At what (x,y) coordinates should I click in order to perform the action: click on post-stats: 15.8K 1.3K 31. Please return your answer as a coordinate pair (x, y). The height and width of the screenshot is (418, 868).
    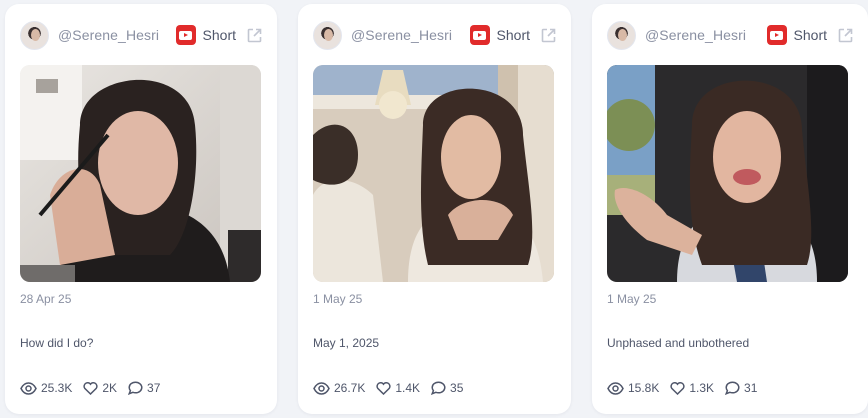
    Looking at the image, I should click on (687, 388).